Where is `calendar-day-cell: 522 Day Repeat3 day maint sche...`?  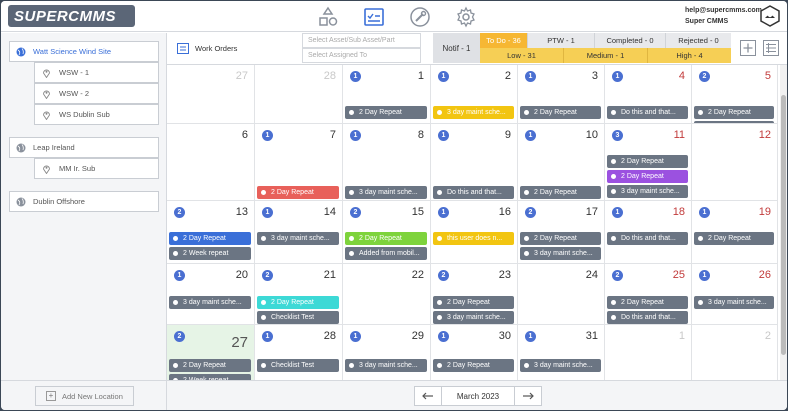
calendar-day-cell: 522 Day Repeat3 day maint sche... is located at coordinates (735, 94).